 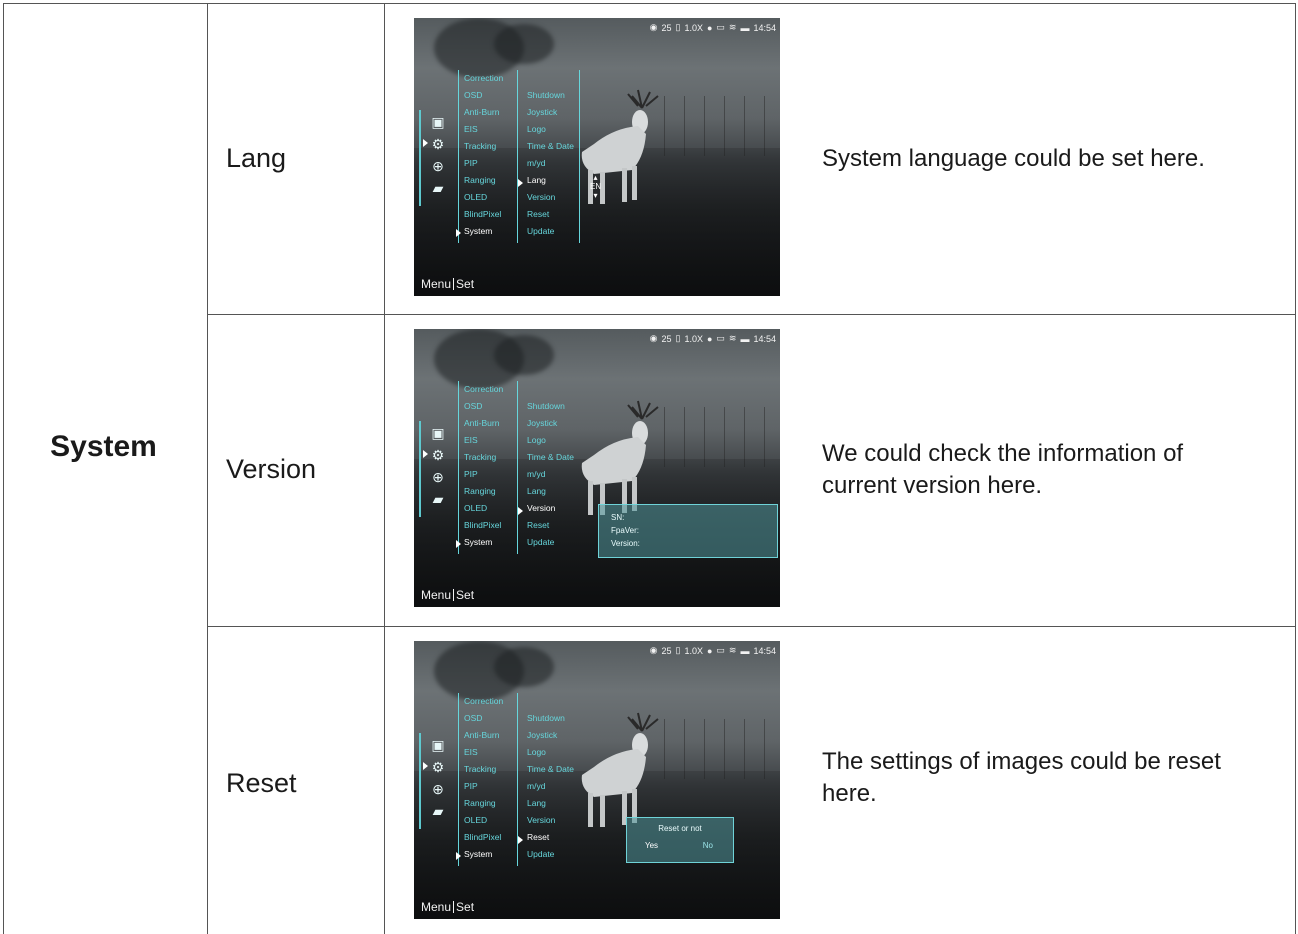 What do you see at coordinates (722, 749) in the screenshot?
I see `background-fence` at bounding box center [722, 749].